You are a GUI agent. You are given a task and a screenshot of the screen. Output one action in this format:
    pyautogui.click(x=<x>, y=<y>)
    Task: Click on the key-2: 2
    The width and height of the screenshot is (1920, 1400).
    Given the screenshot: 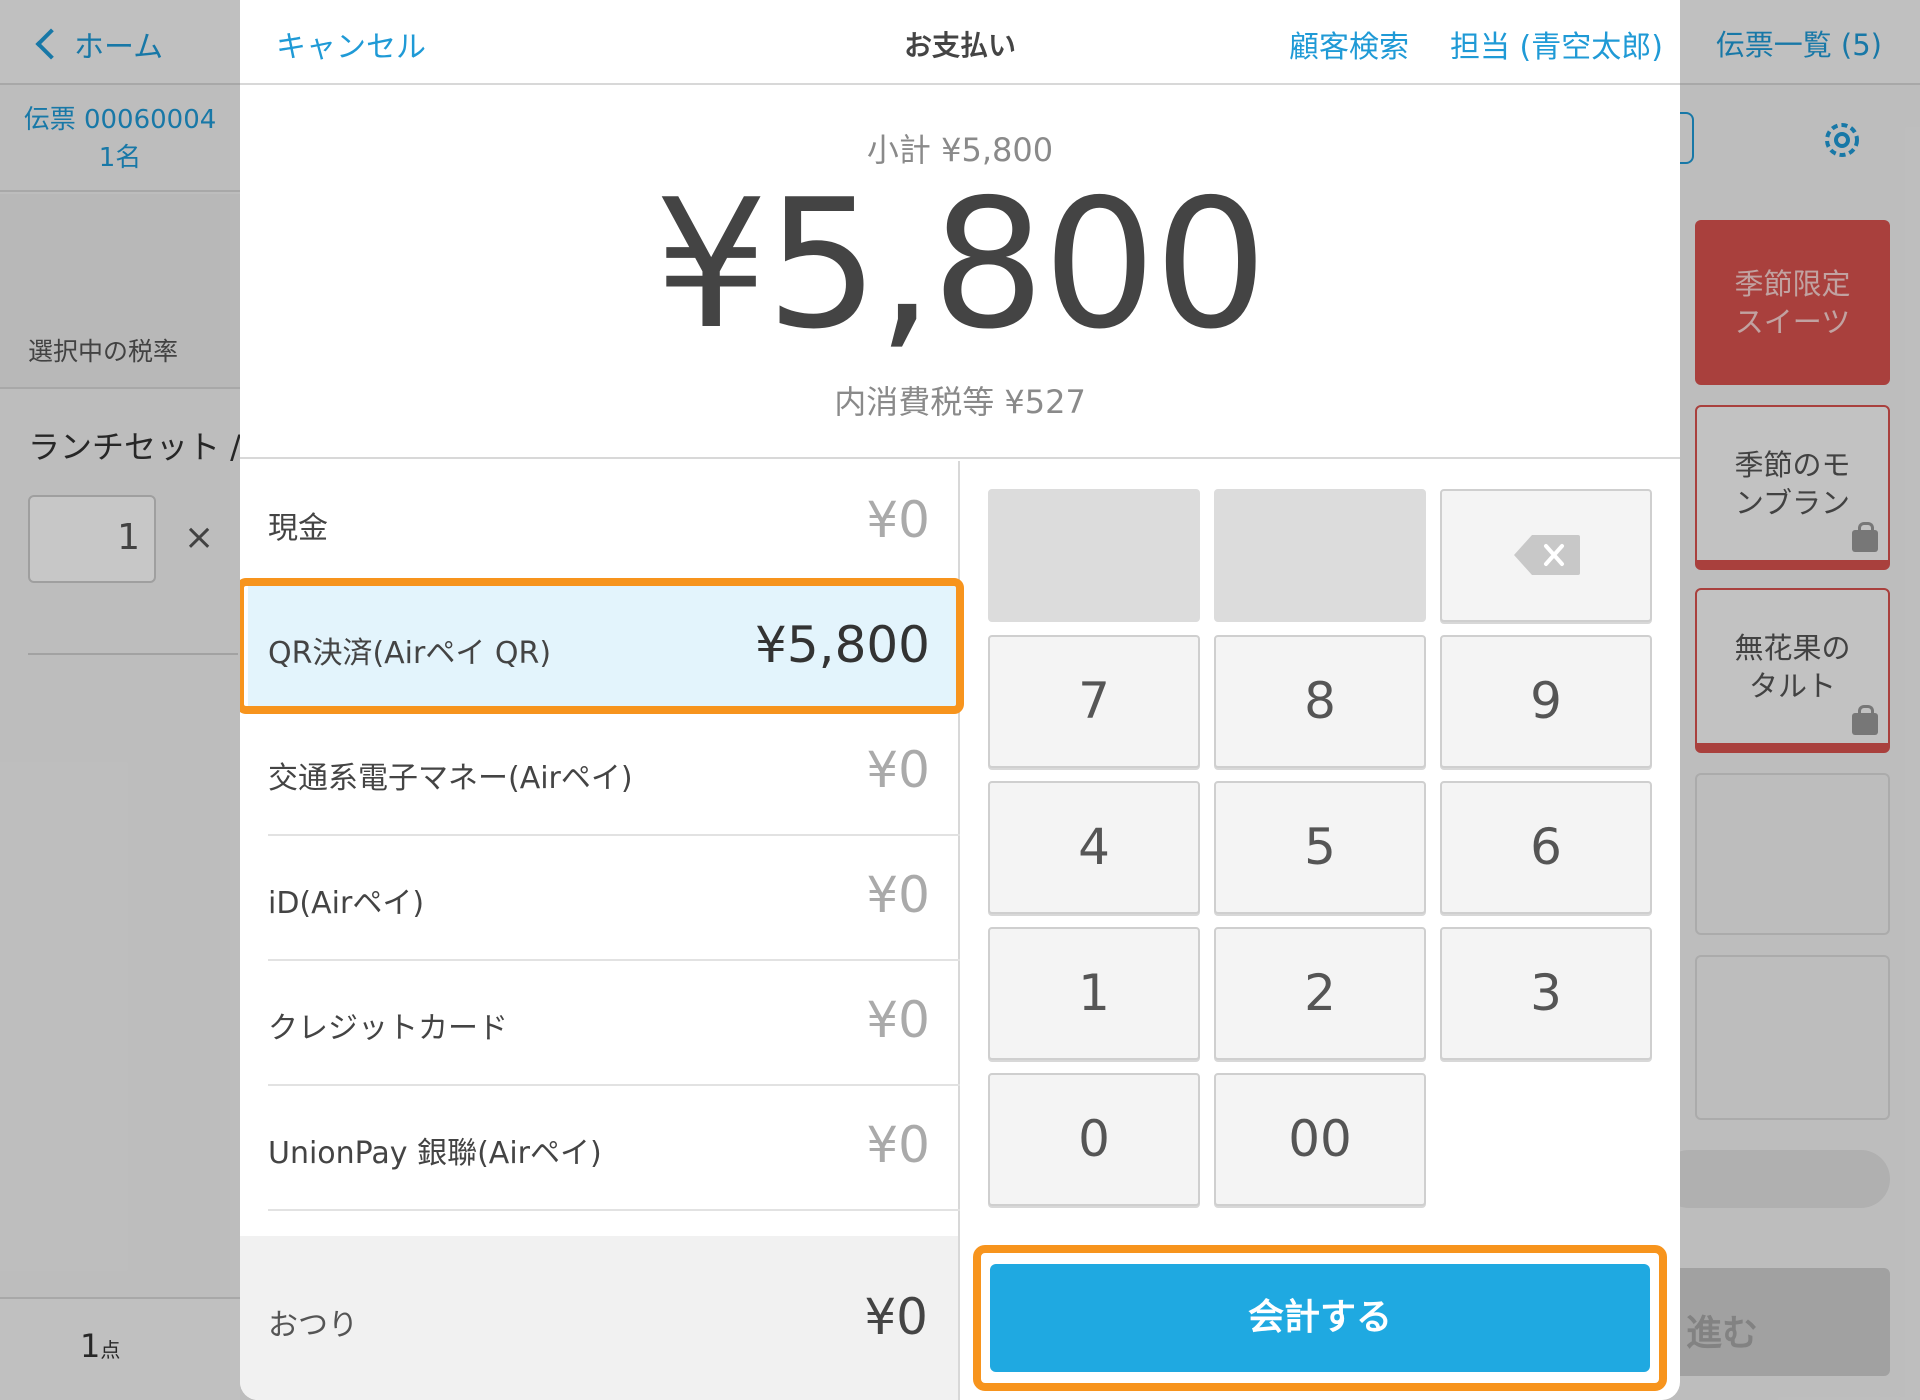 What is the action you would take?
    pyautogui.click(x=1320, y=993)
    